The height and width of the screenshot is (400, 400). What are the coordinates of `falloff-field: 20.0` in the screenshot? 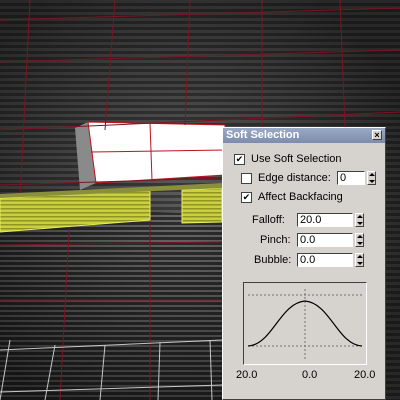 It's located at (325, 220).